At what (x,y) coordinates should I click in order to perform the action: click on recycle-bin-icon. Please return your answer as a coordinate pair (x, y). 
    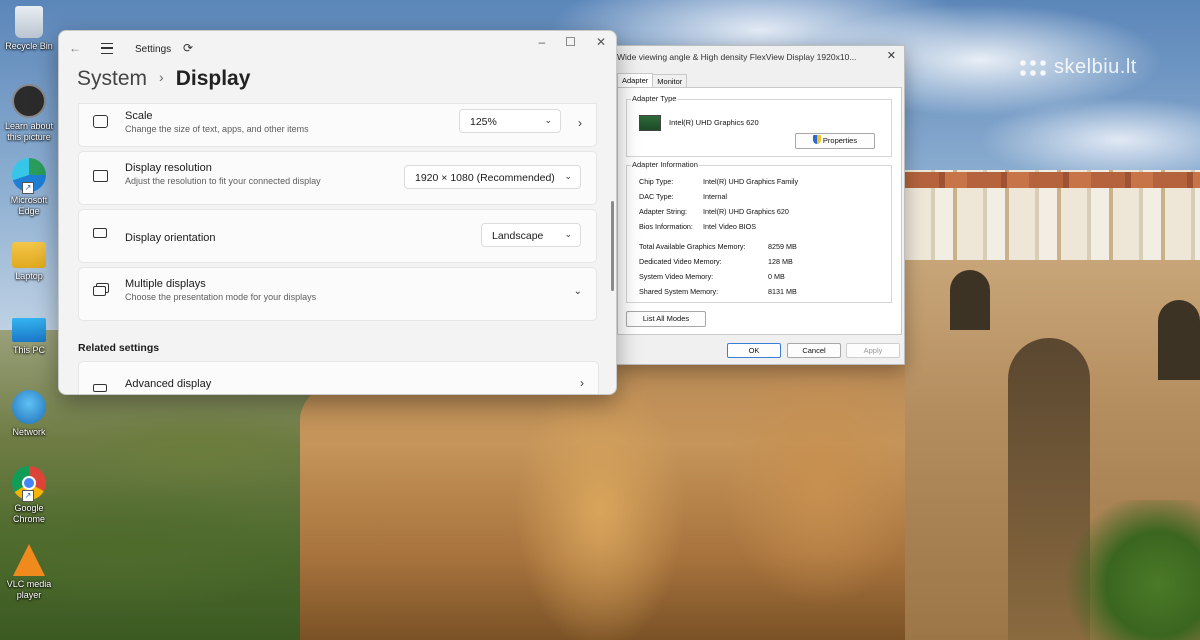
    Looking at the image, I should click on (29, 22).